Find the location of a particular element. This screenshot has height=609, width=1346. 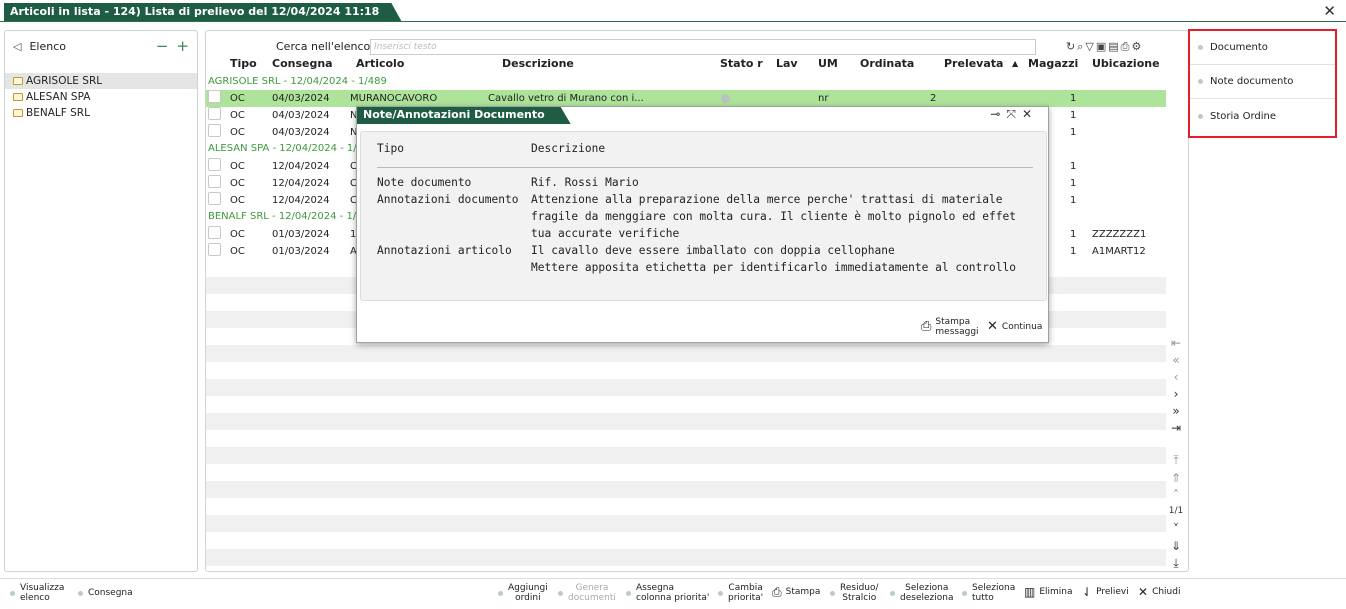

select-all-button: Seleziona tutto is located at coordinates (988, 593).